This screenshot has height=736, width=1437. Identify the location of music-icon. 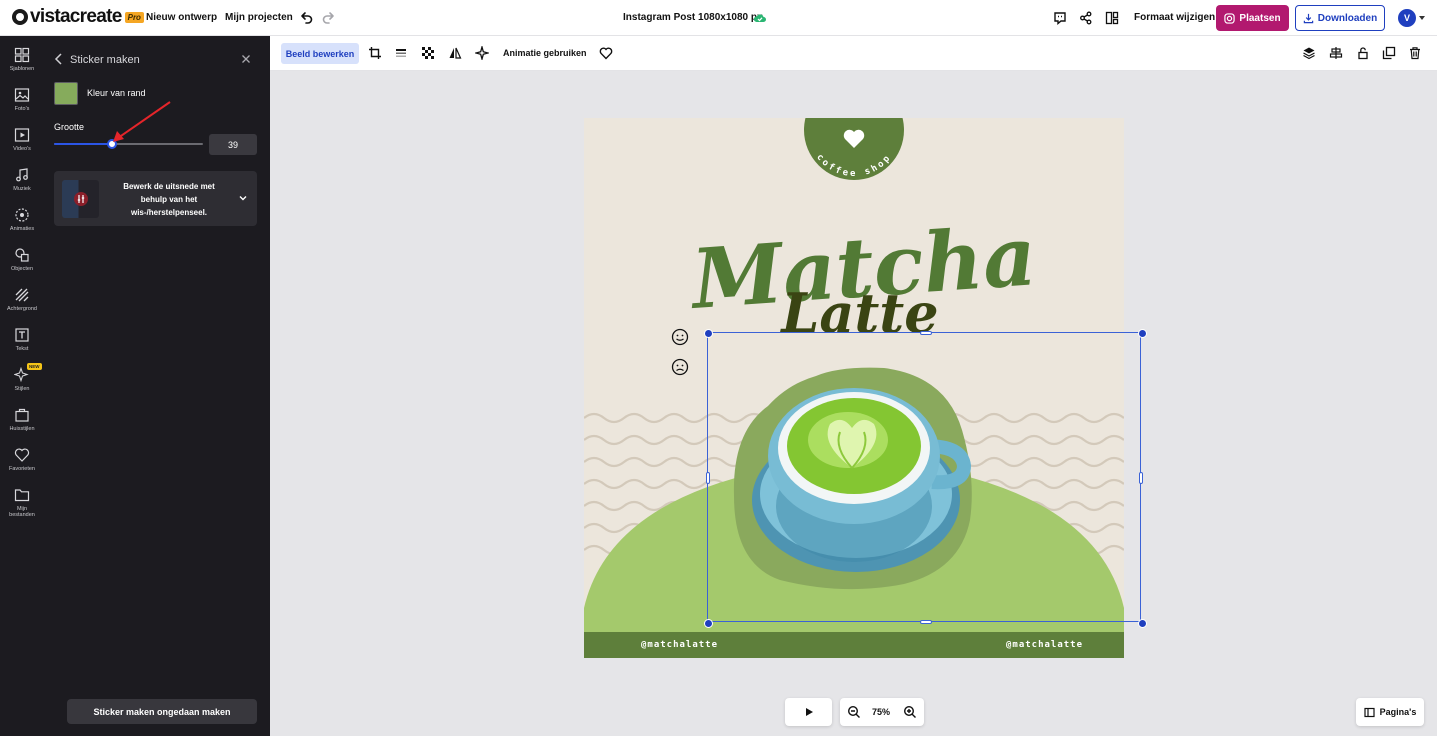
(22, 175).